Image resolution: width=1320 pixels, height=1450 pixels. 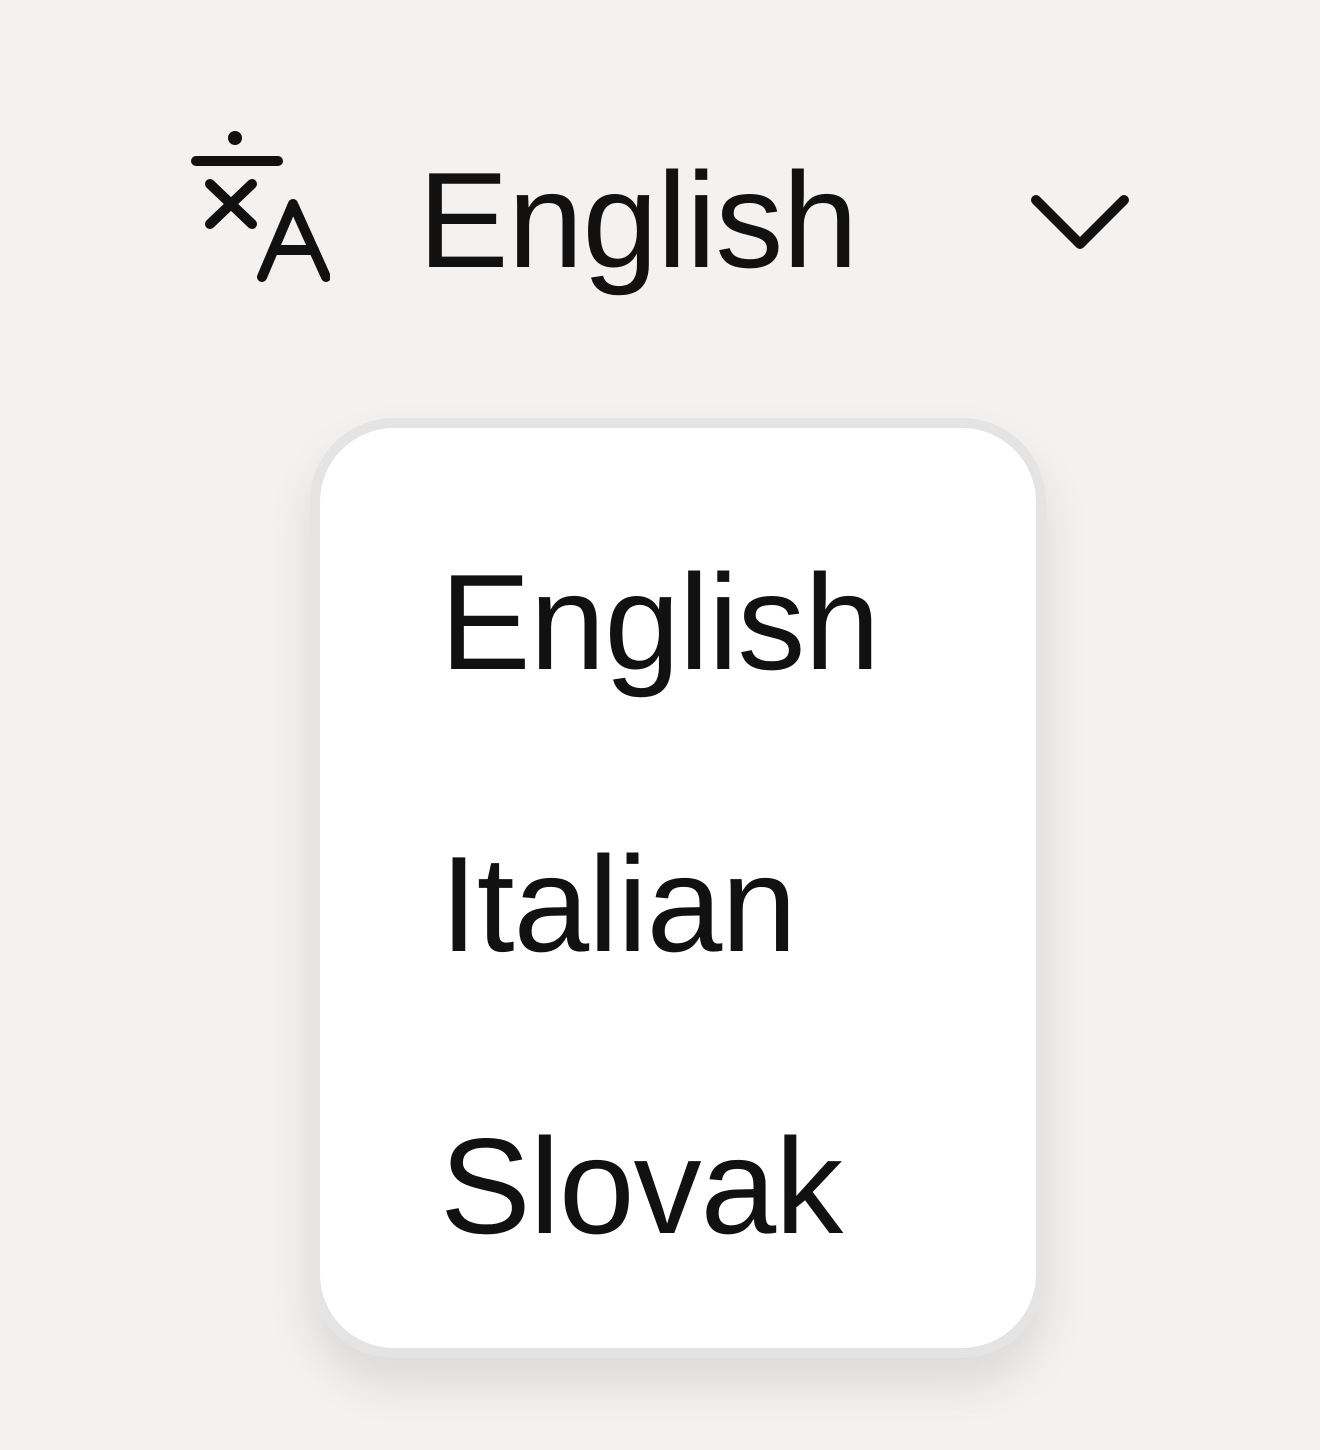 I want to click on language-option-english: English, so click(x=678, y=628).